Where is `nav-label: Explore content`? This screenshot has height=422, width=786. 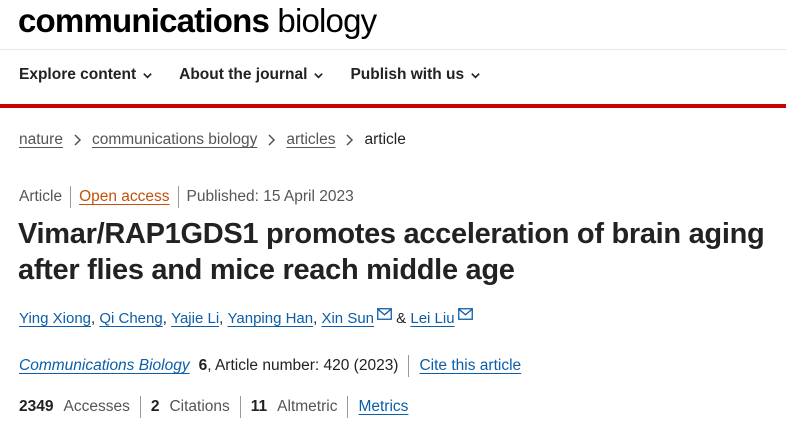
nav-label: Explore content is located at coordinates (78, 74).